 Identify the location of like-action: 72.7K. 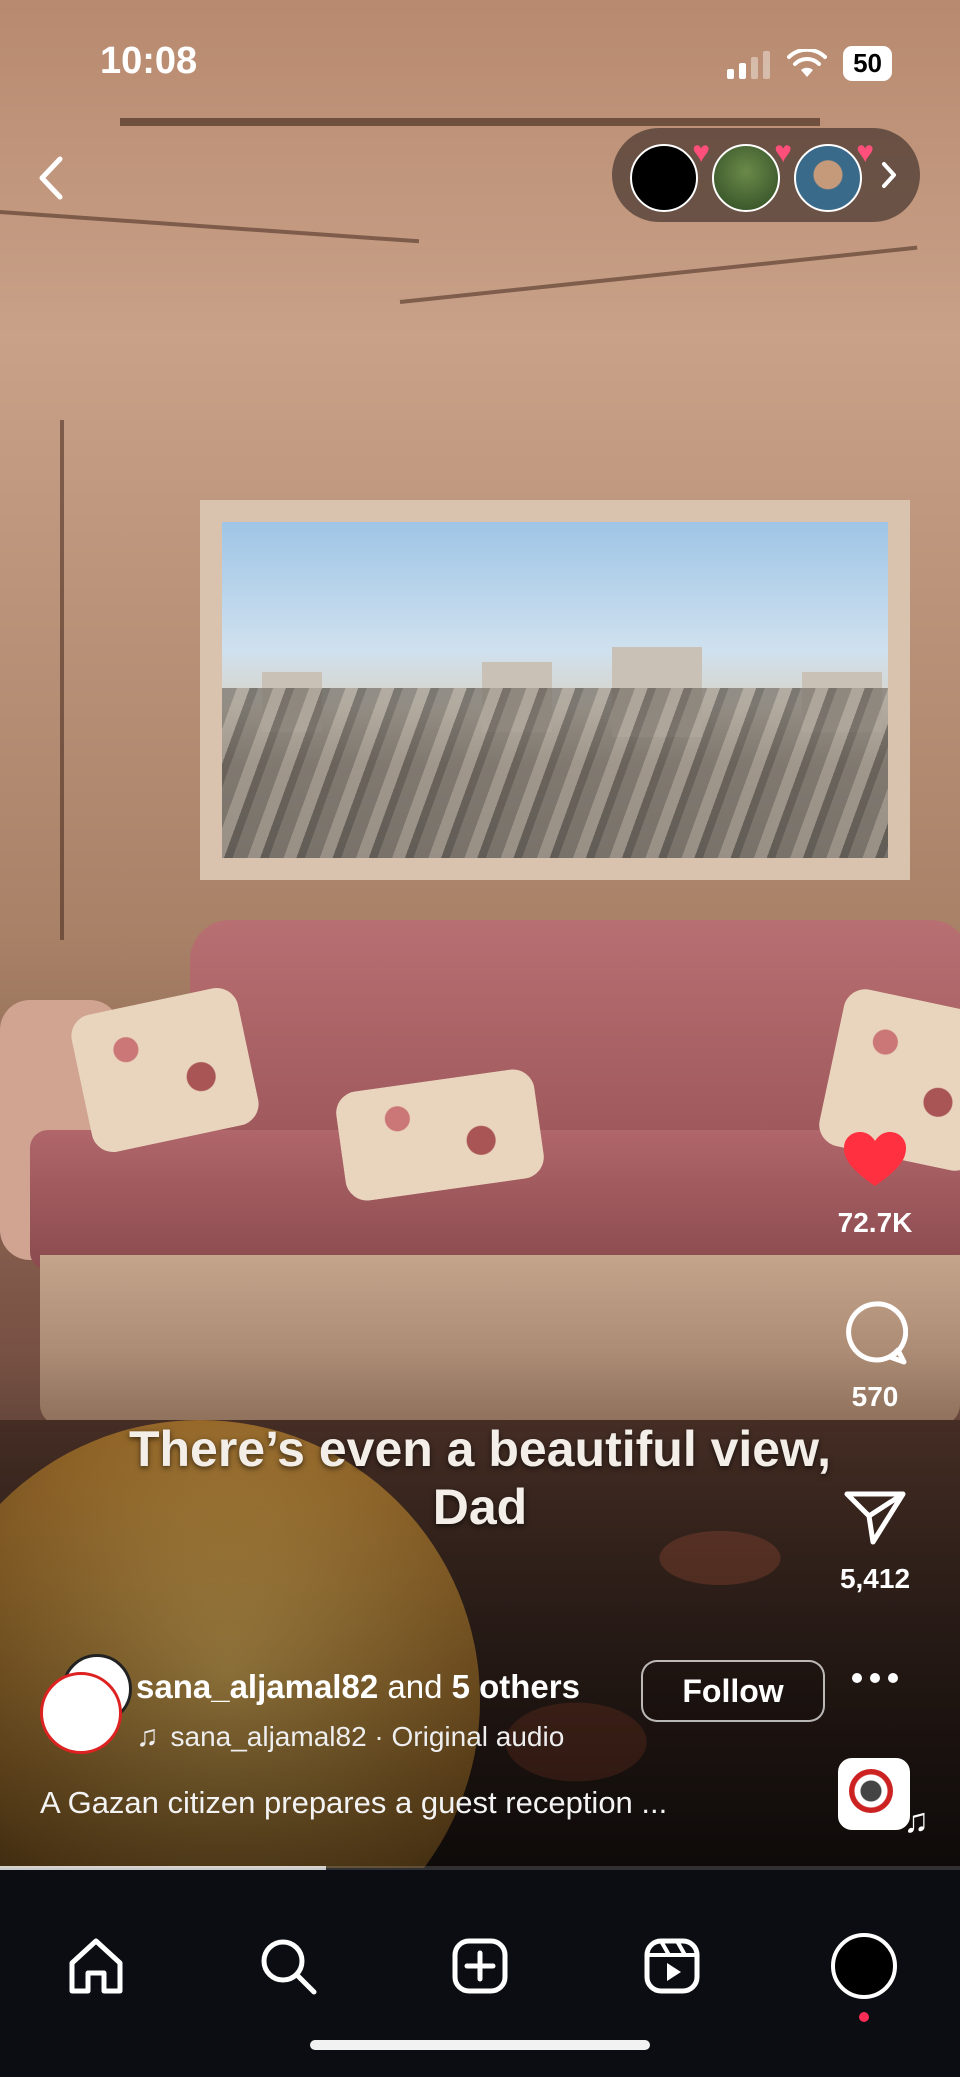
(875, 1184).